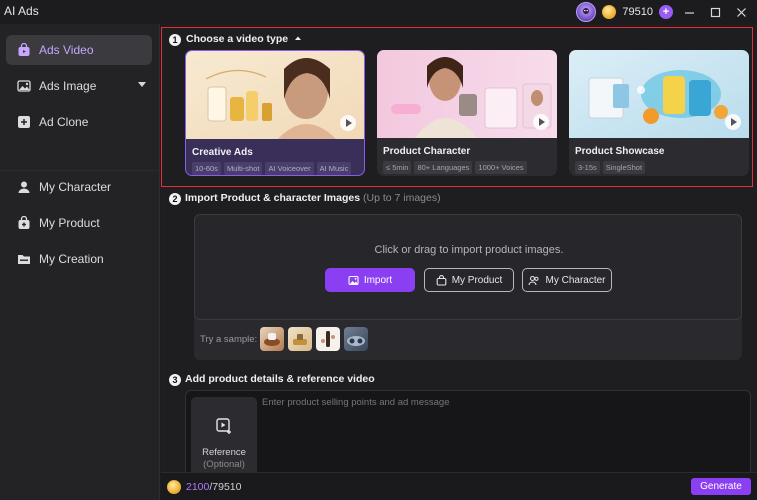 Image resolution: width=757 pixels, height=500 pixels. I want to click on sidebar-item-my-character: My Character, so click(79, 187).